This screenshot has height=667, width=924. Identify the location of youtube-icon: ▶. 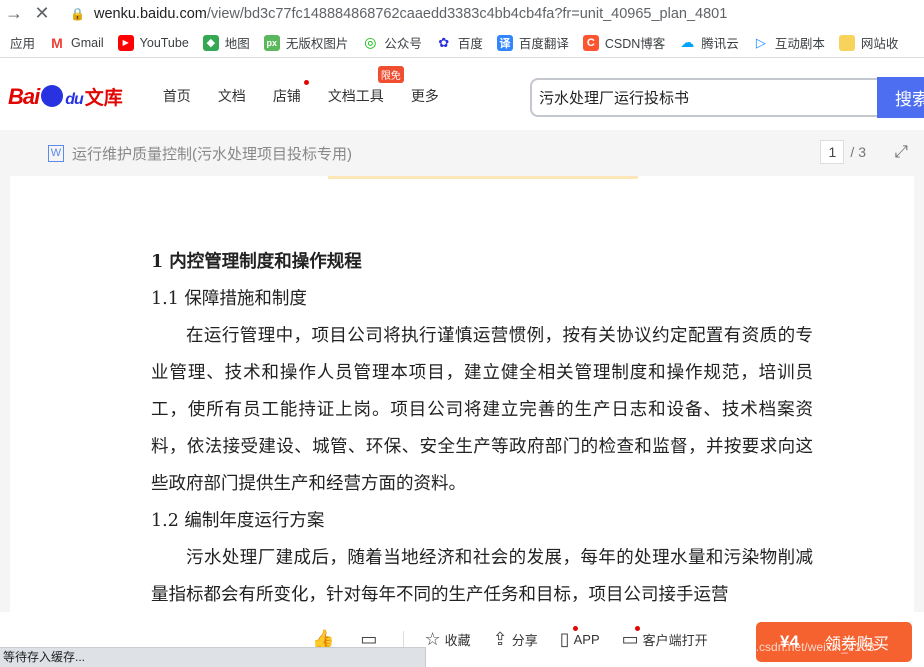
(125, 42).